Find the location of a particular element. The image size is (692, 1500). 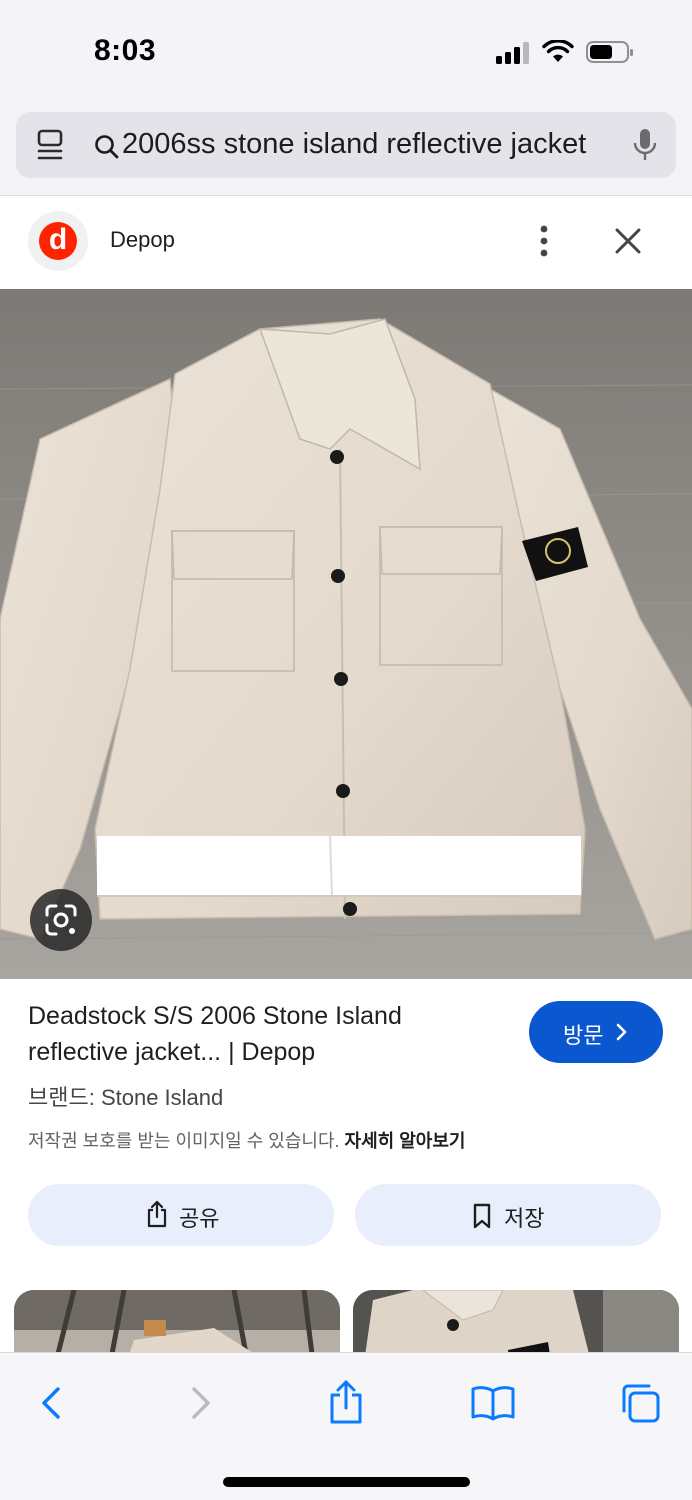

share-label: 공유 is located at coordinates (199, 1218).